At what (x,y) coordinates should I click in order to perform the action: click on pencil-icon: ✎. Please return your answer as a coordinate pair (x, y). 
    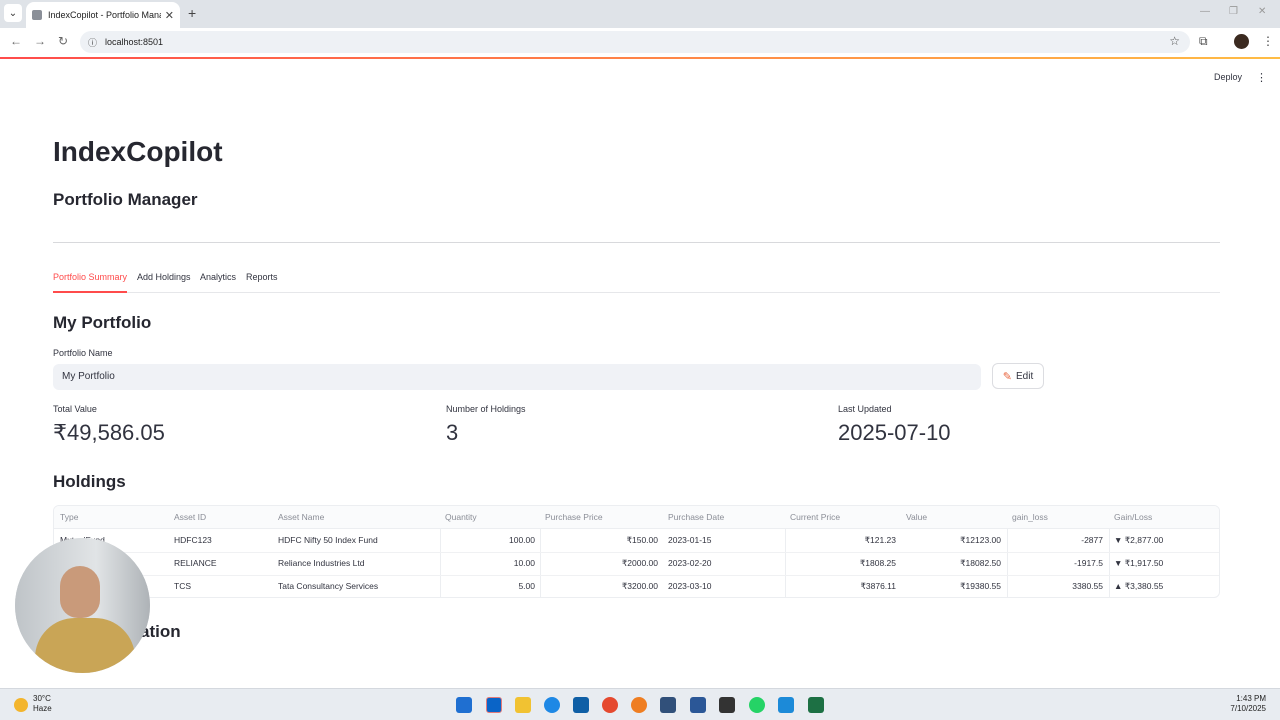
    Looking at the image, I should click on (1007, 376).